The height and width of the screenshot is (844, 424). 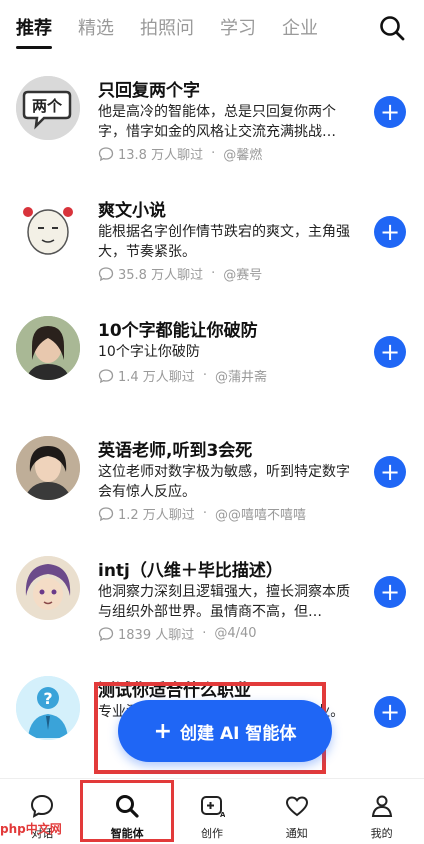 I want to click on agent-meta: 1.4 万人聊过 · @蒲井斋, so click(x=182, y=375).